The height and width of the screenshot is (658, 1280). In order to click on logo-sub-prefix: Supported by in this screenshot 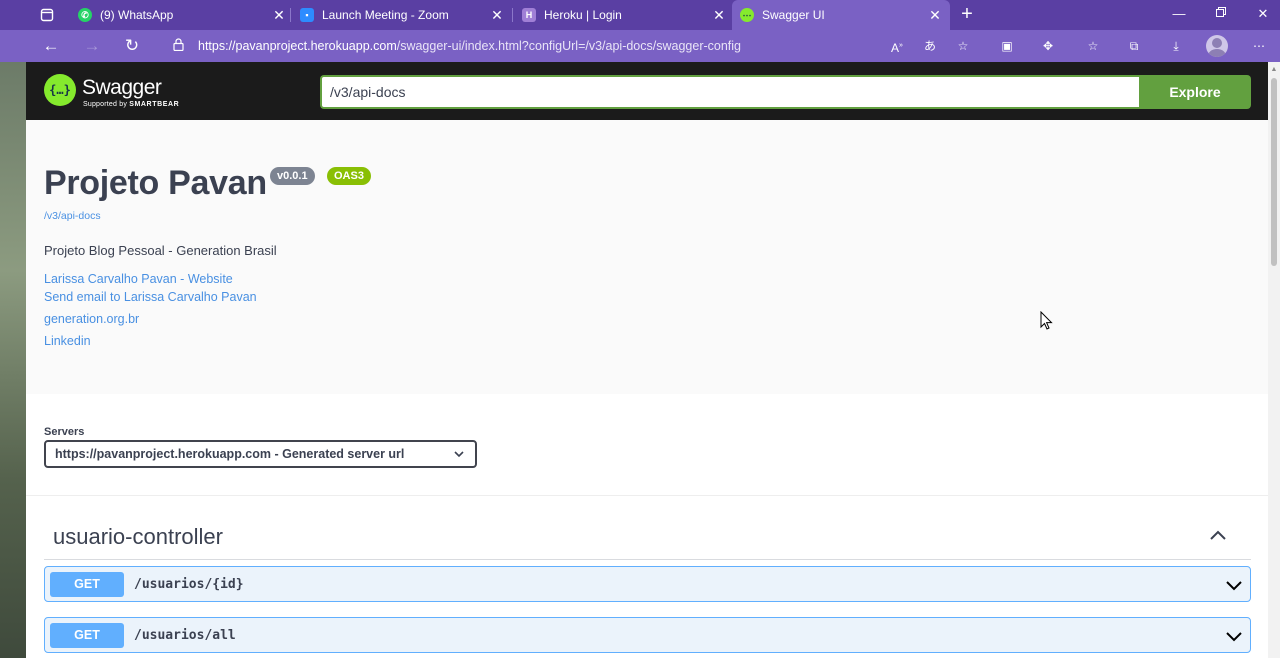, I will do `click(105, 104)`.